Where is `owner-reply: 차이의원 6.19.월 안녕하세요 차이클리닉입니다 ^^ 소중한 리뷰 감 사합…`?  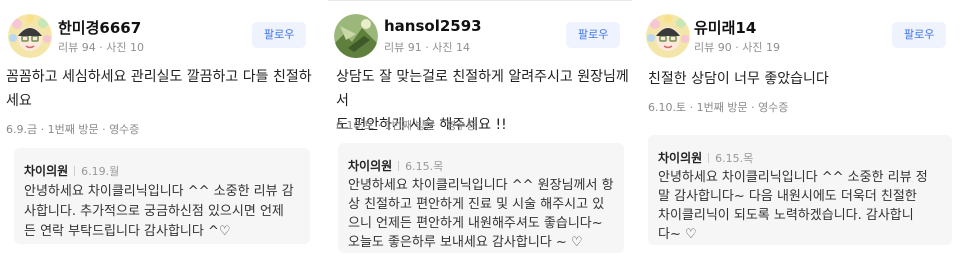 owner-reply: 차이의원 6.19.월 안녕하세요 차이클리닉입니다 ^^ 소중한 리뷰 감 사합… is located at coordinates (162, 196).